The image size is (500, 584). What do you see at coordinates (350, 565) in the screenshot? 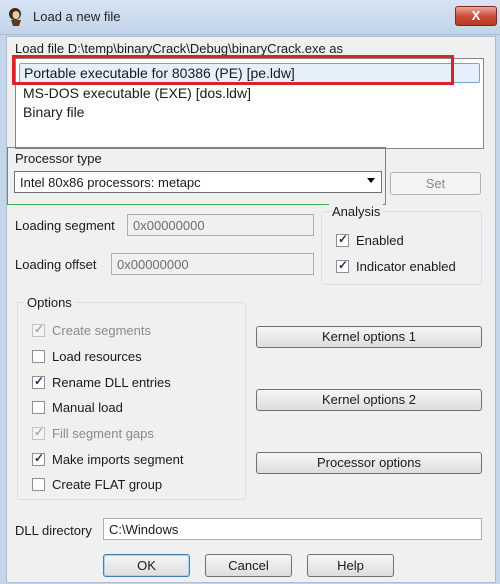
I see `help-button: Help` at bounding box center [350, 565].